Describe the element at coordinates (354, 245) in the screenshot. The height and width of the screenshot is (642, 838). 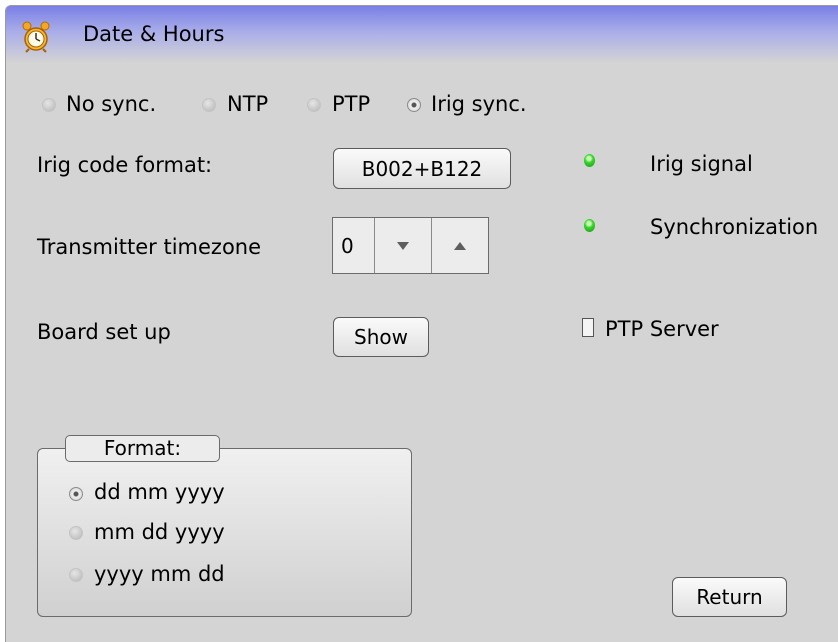
I see `timezone-value: 0` at that location.